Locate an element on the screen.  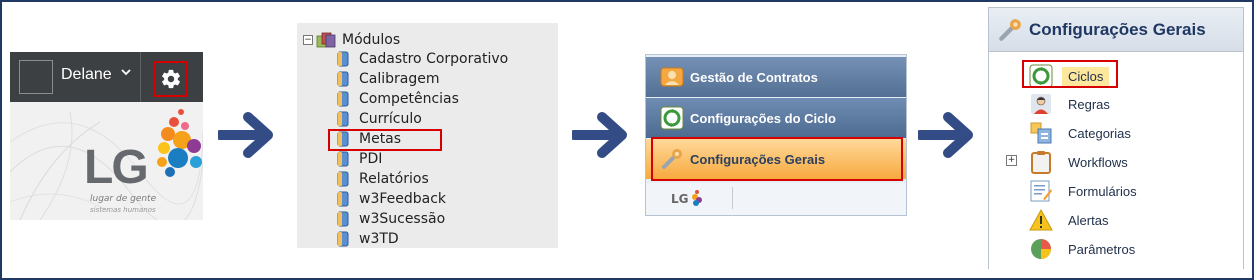
tree-item-label: Competências is located at coordinates (409, 99).